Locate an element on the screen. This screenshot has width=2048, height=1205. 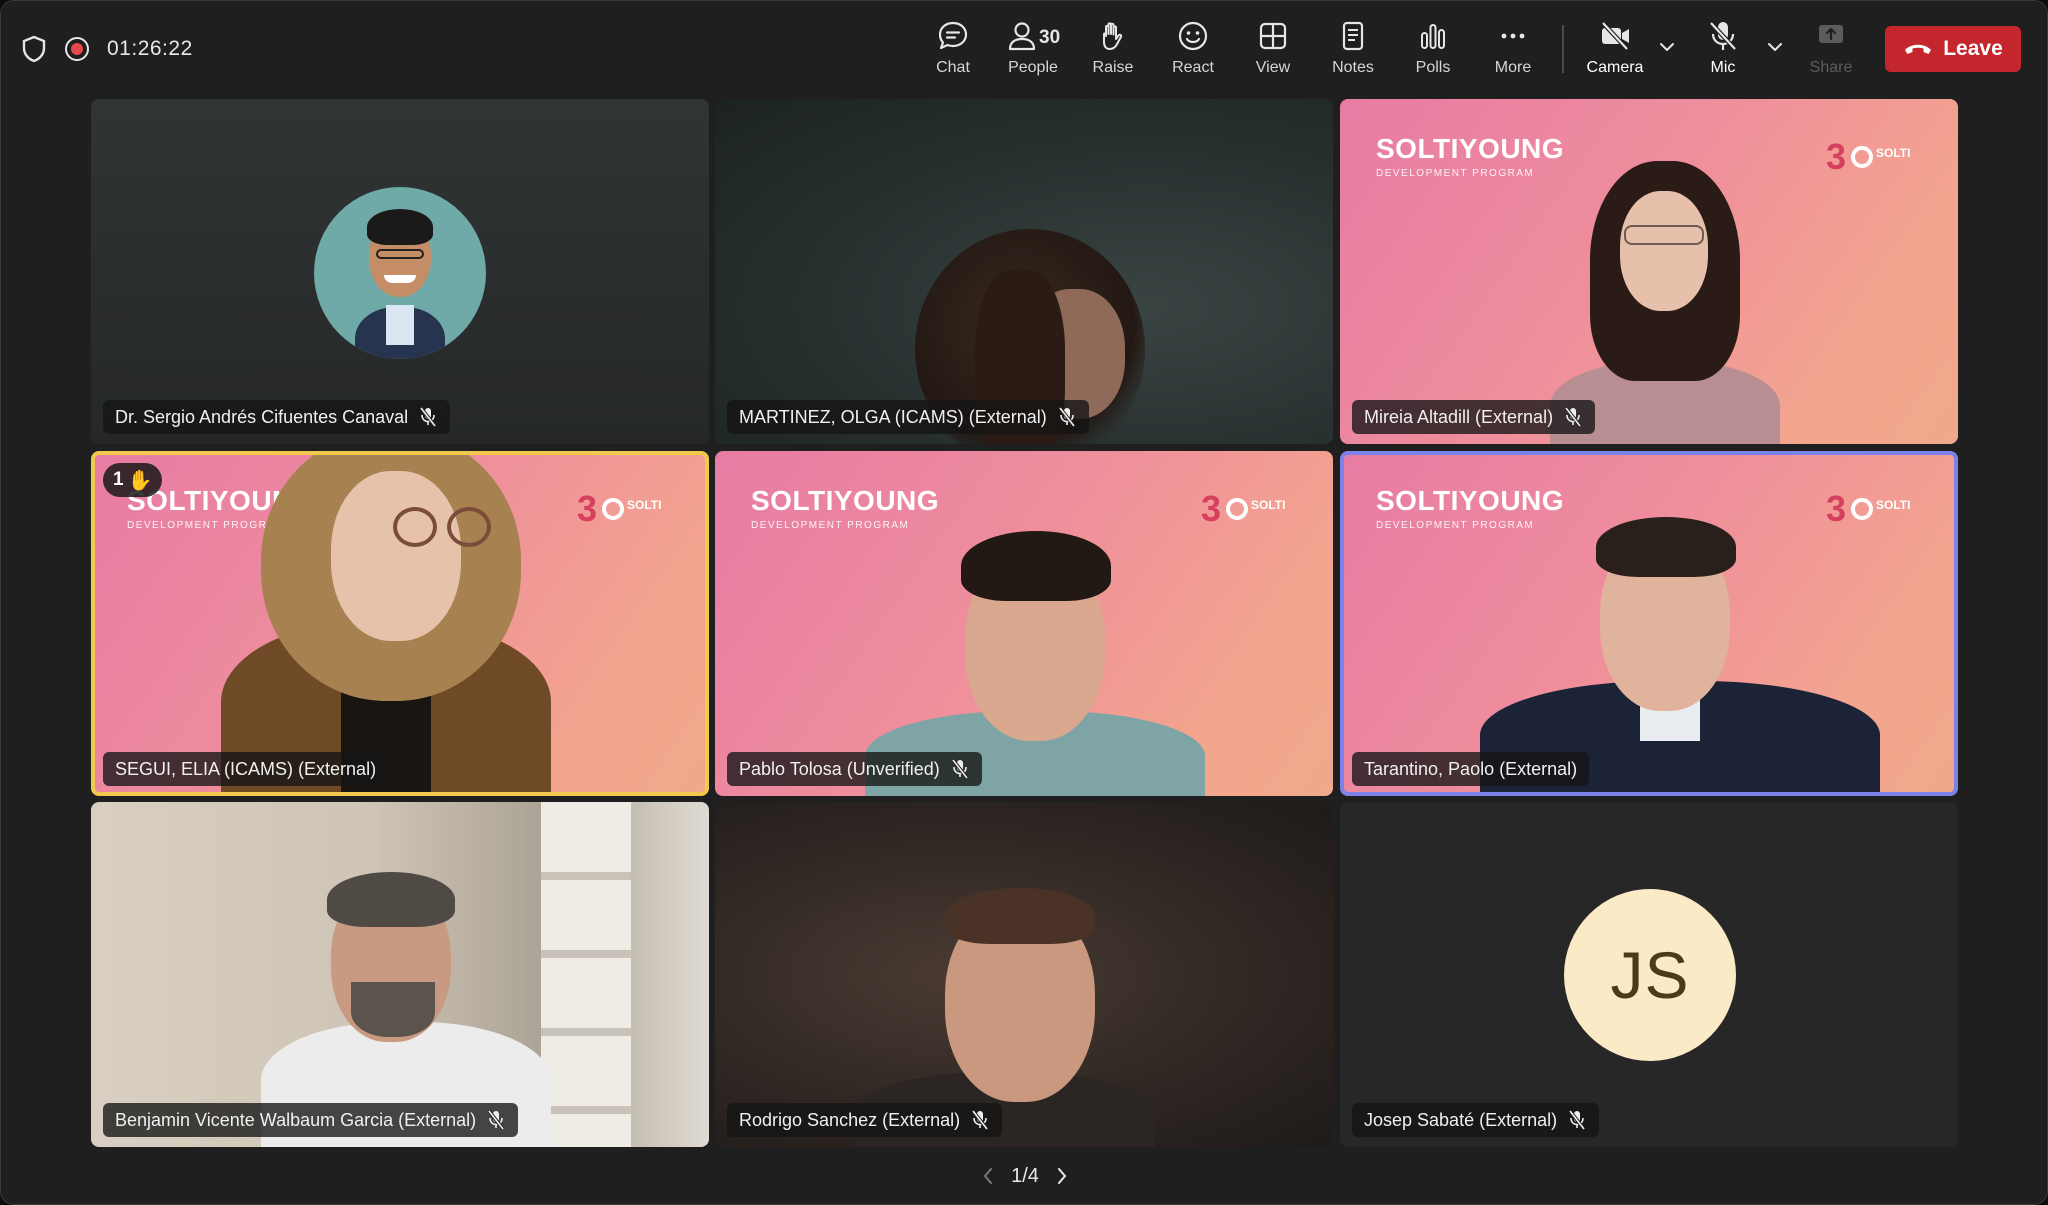
camera-off-icon is located at coordinates (1615, 36).